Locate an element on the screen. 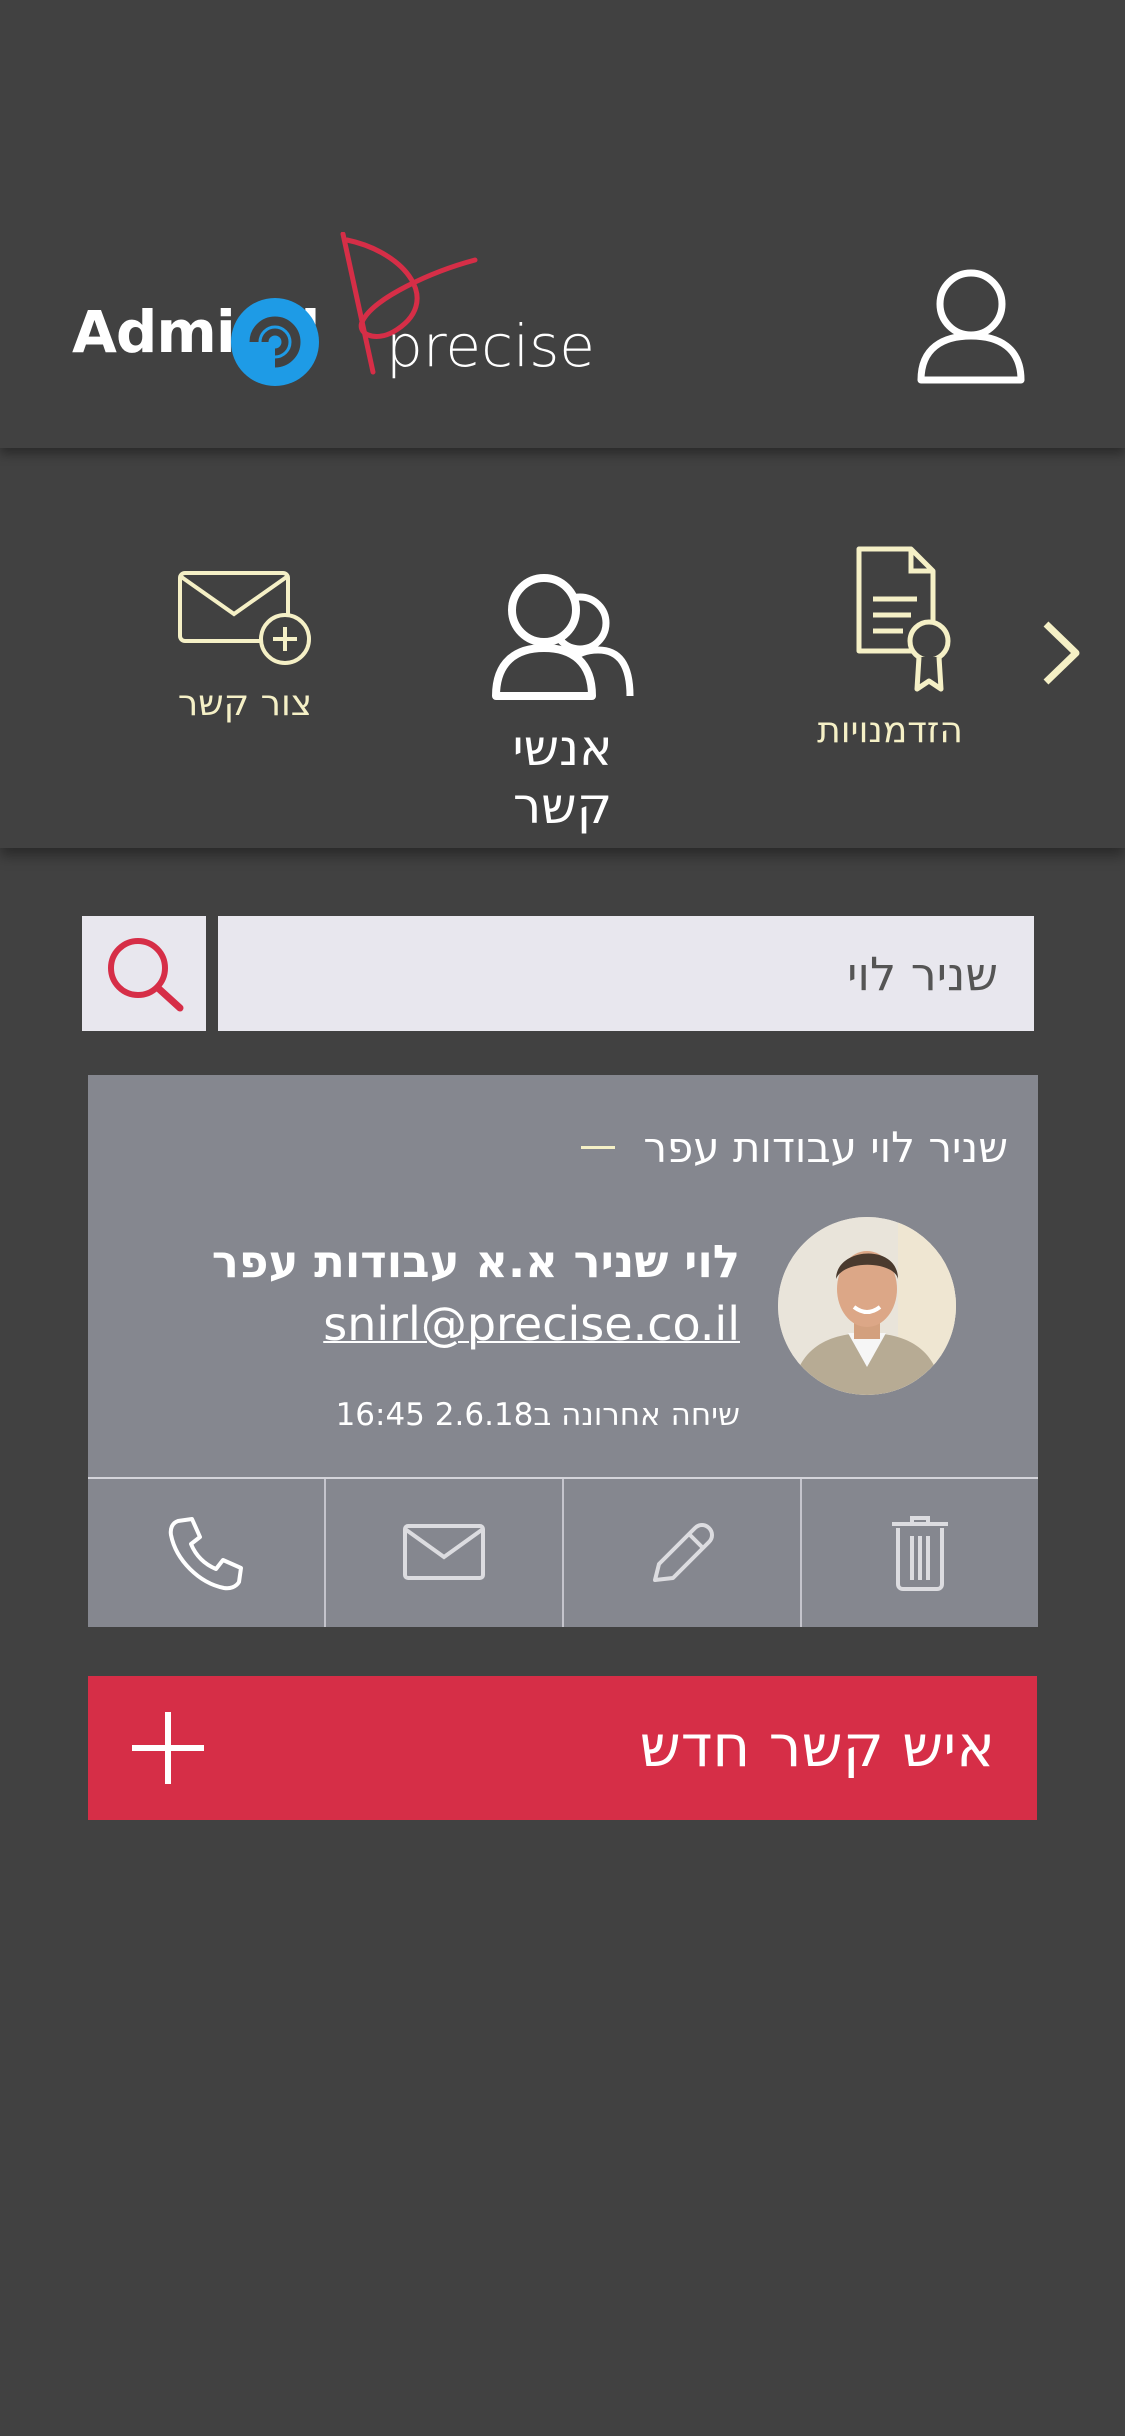 Image resolution: width=1125 pixels, height=2436 pixels. phone-icon is located at coordinates (205, 1554).